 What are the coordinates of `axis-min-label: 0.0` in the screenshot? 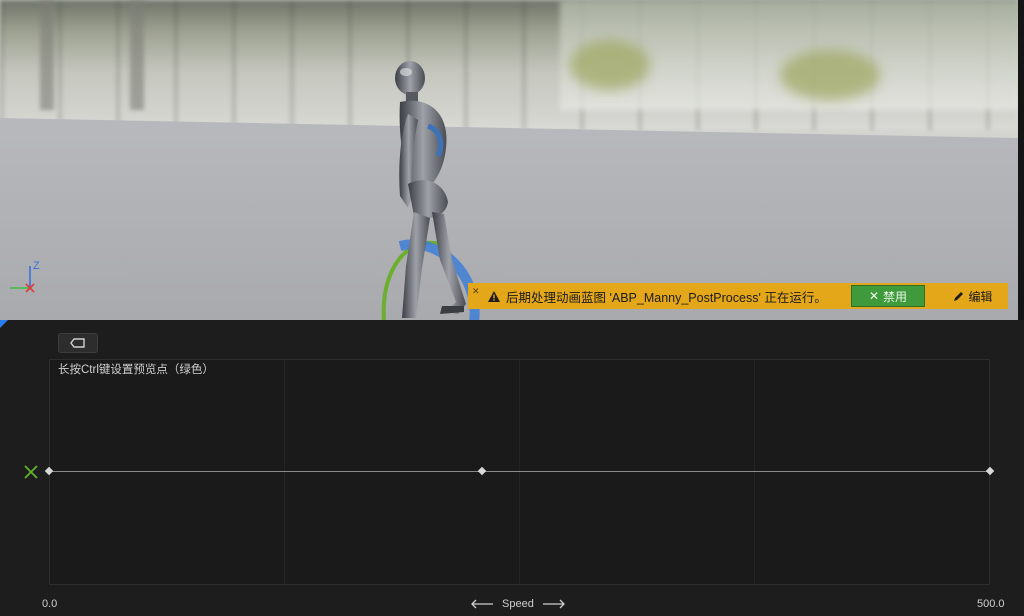 It's located at (50, 604).